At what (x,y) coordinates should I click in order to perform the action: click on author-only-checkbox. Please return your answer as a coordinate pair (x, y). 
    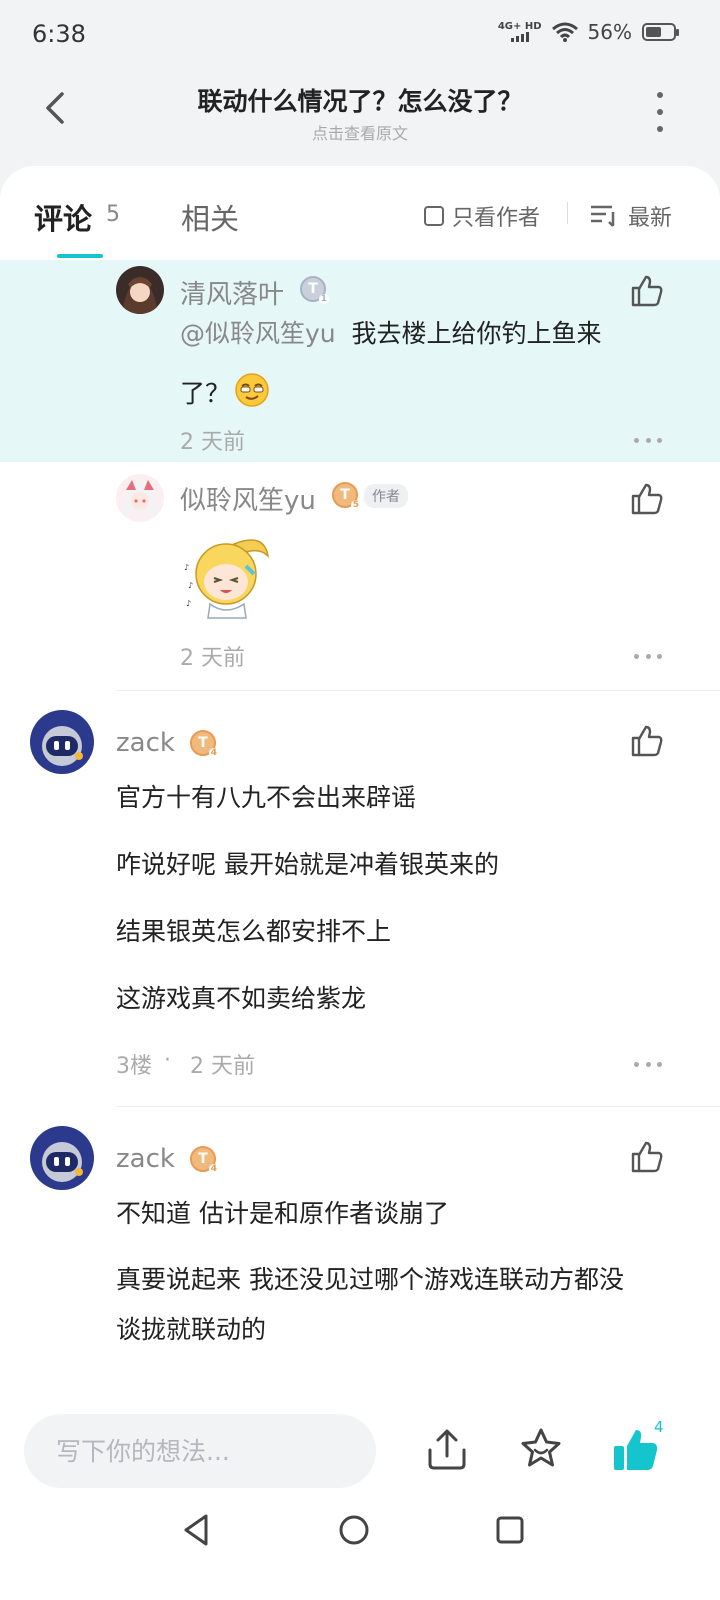
    Looking at the image, I should click on (434, 216).